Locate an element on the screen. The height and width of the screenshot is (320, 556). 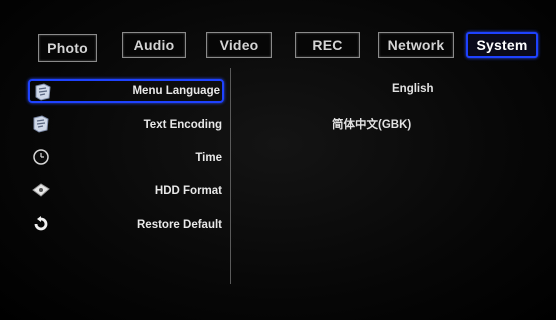
restore-icon is located at coordinates (41, 223).